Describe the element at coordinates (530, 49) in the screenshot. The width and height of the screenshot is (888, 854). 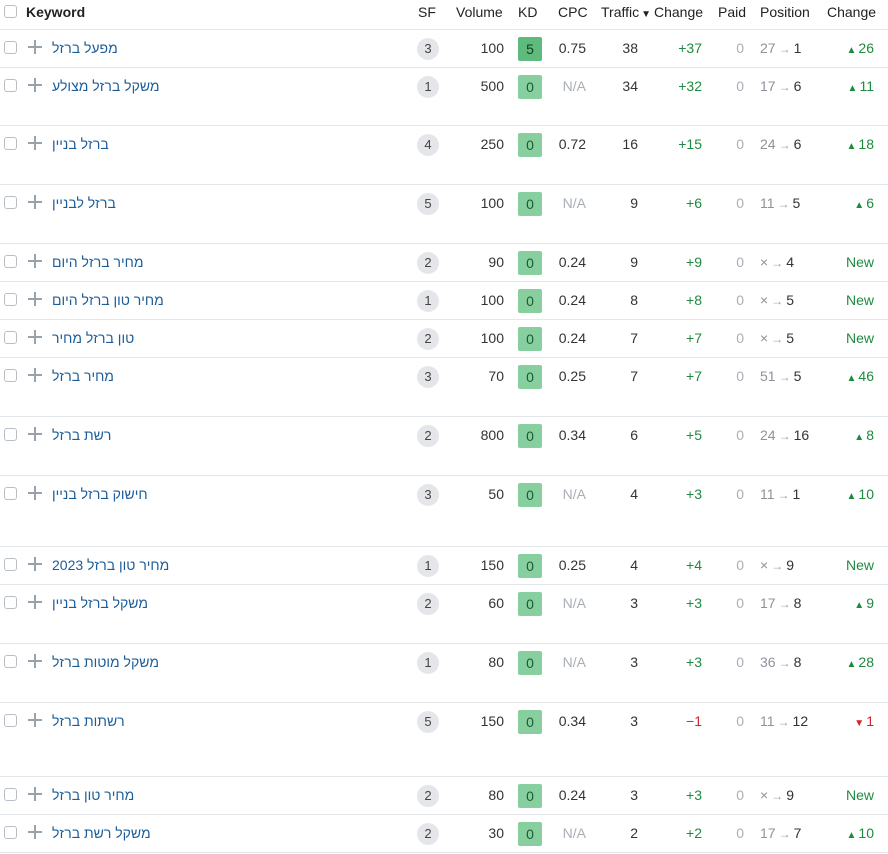
I see `kd-badge: 5` at that location.